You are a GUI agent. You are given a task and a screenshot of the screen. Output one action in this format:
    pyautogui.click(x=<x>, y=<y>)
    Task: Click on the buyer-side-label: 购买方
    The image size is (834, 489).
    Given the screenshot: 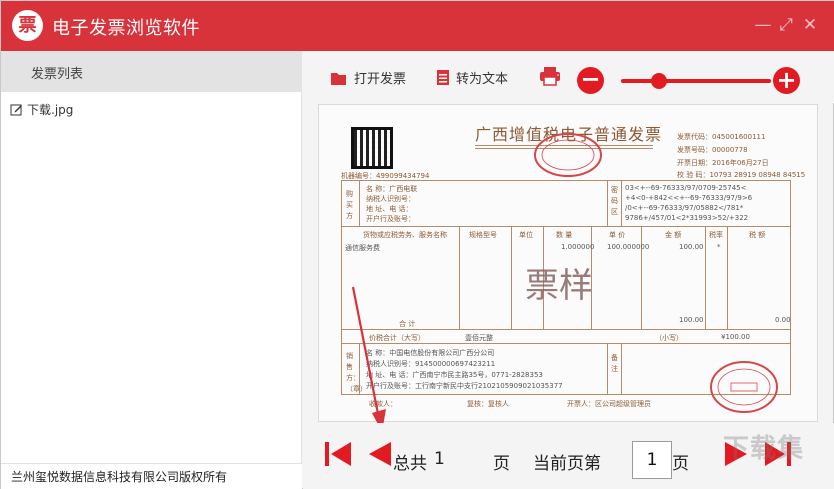 What is the action you would take?
    pyautogui.click(x=349, y=205)
    